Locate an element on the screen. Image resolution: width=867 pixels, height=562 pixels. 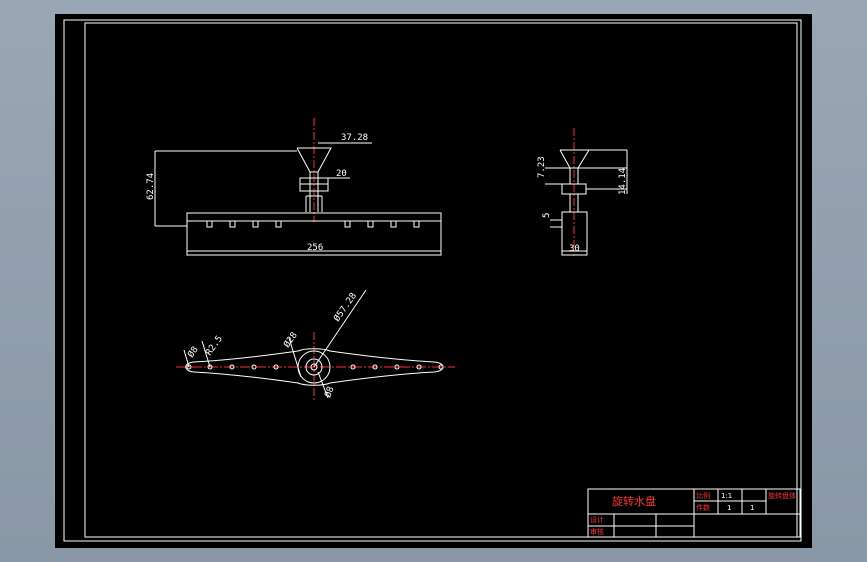
dim-front-height: 62.74 is located at coordinates (151, 186).